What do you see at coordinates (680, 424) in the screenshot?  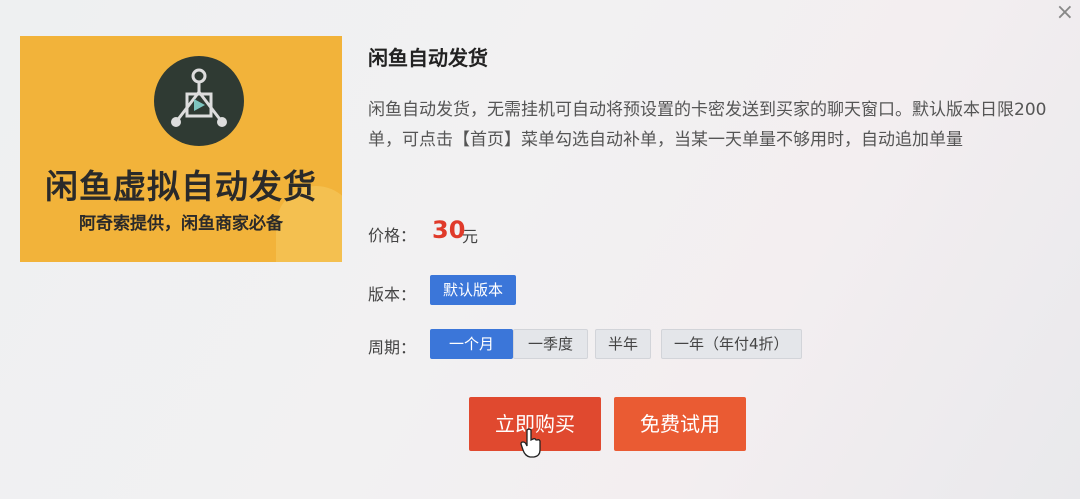 I see `free-trial-button: 免费试用` at bounding box center [680, 424].